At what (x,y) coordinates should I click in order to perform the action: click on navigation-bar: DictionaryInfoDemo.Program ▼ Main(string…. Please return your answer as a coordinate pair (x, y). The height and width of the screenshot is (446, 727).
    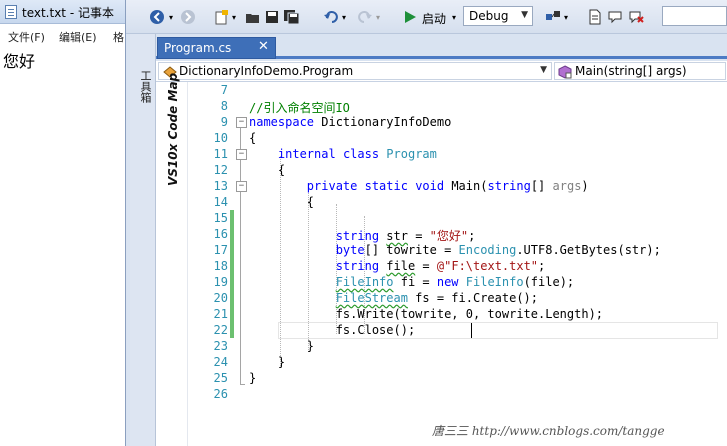
    Looking at the image, I should click on (441, 71).